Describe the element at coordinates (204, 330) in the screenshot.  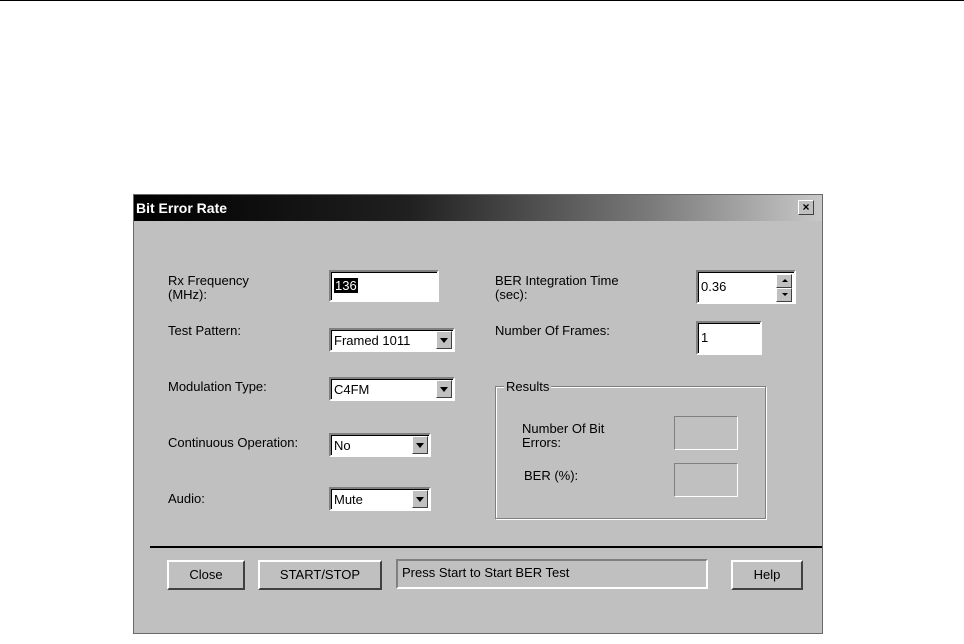
I see `test-pattern-label: Test Pattern:` at that location.